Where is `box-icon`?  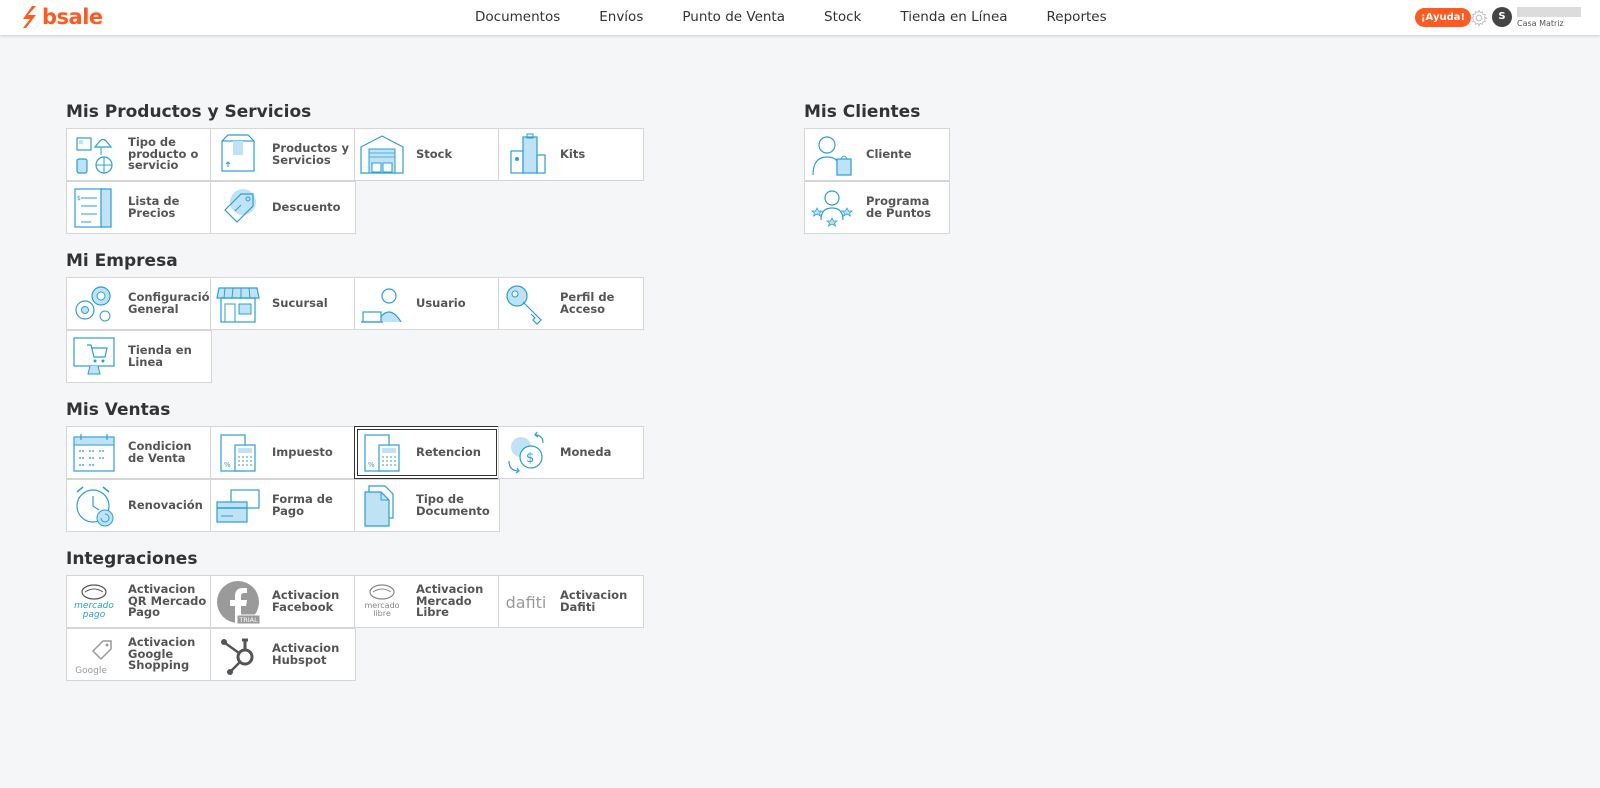 box-icon is located at coordinates (238, 153).